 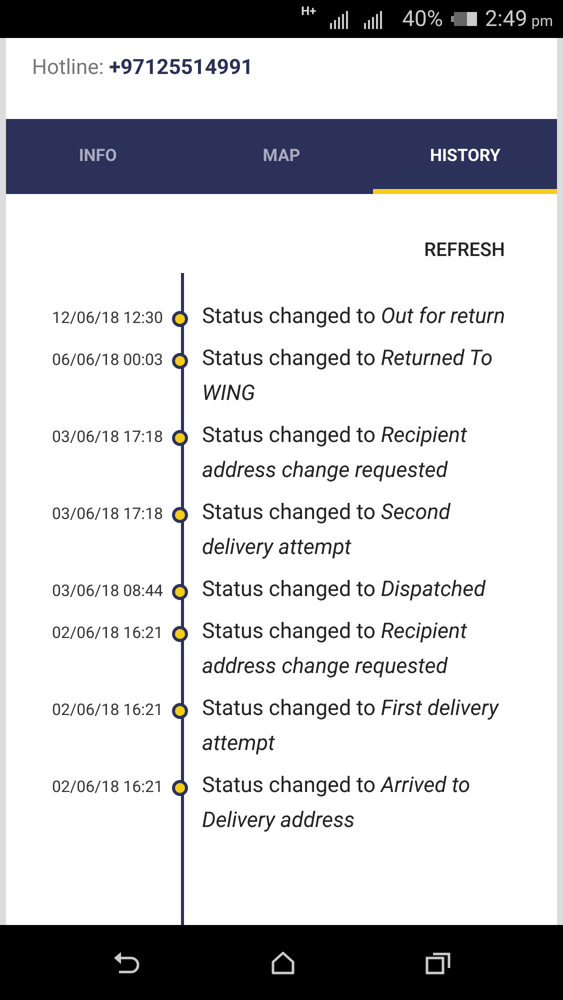 What do you see at coordinates (348, 376) in the screenshot?
I see `history-status: Status changed to Returned To WING` at bounding box center [348, 376].